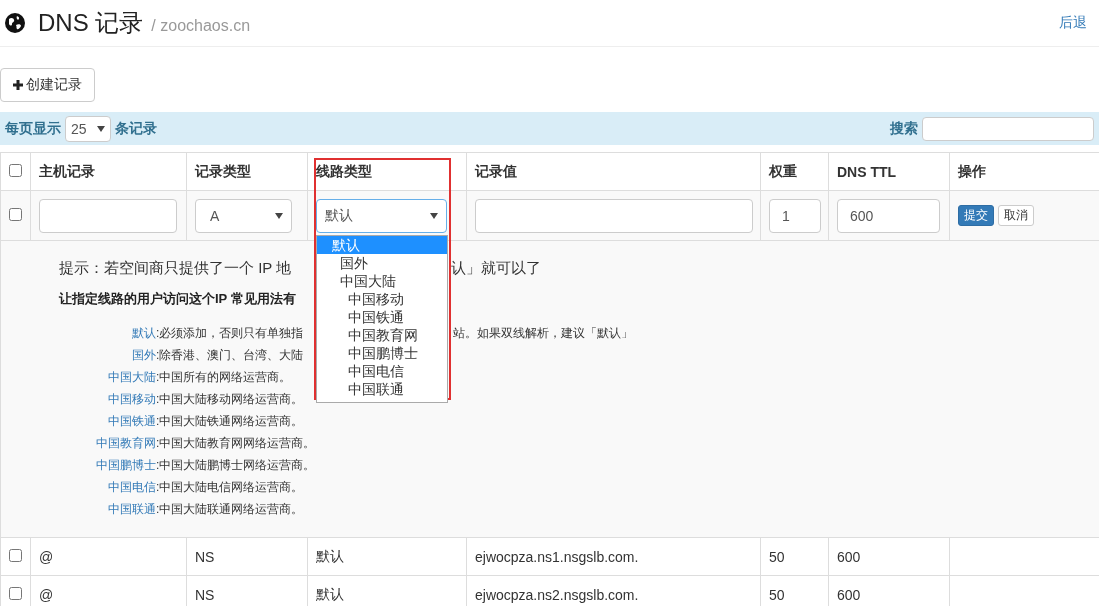 This screenshot has width=1099, height=606. What do you see at coordinates (136, 128) in the screenshot?
I see `page-size-suffix: 条记录` at bounding box center [136, 128].